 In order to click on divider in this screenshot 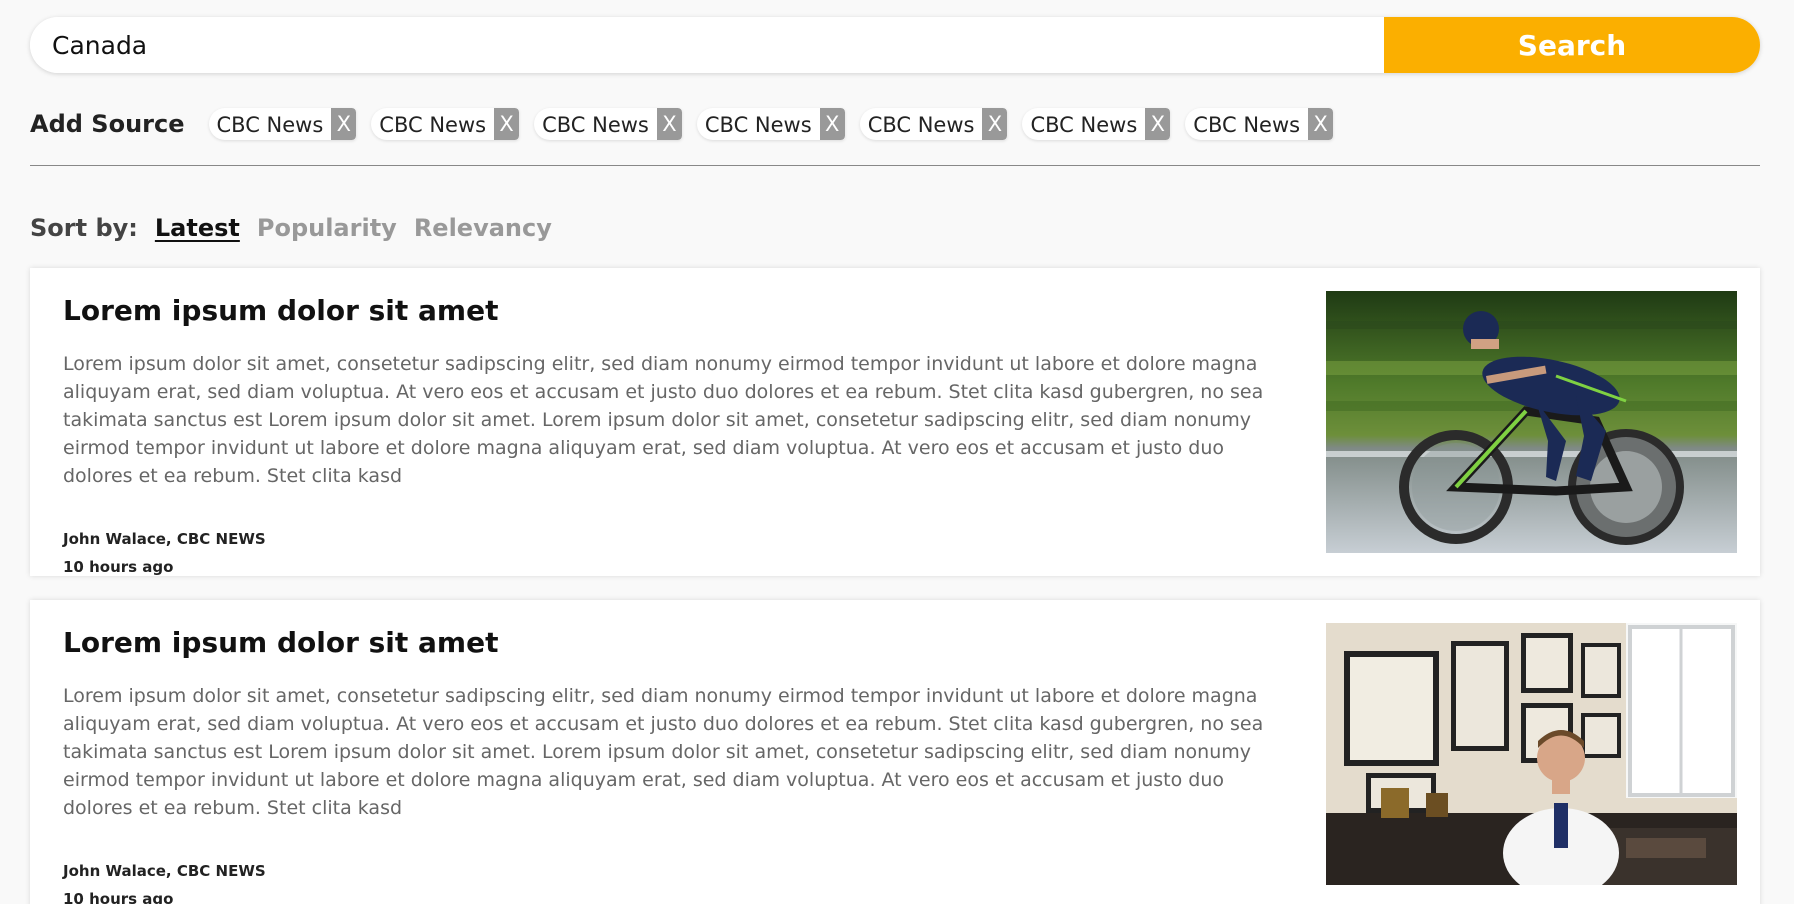, I will do `click(895, 165)`.